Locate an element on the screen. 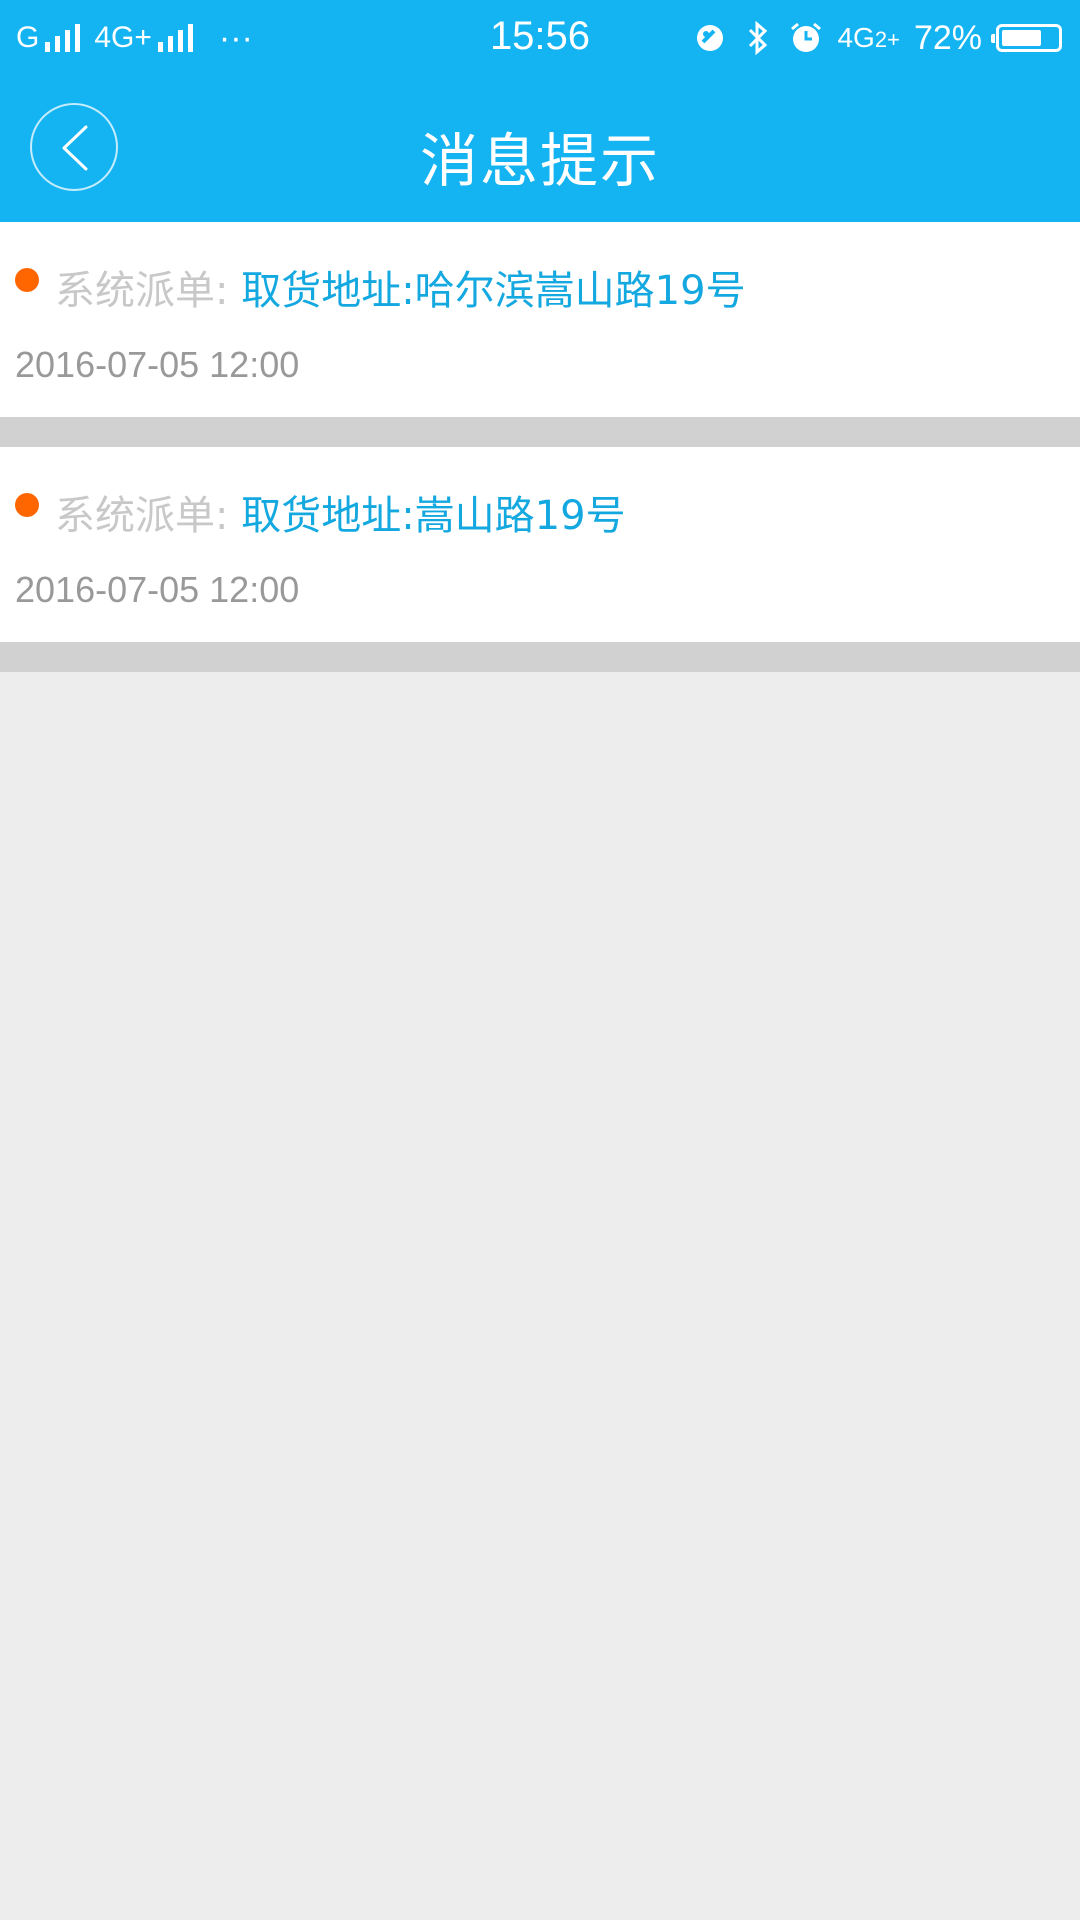 This screenshot has height=1920, width=1080. message-line: 系统派单: 取货地址:哈尔滨嵩山路19号 is located at coordinates (400, 287).